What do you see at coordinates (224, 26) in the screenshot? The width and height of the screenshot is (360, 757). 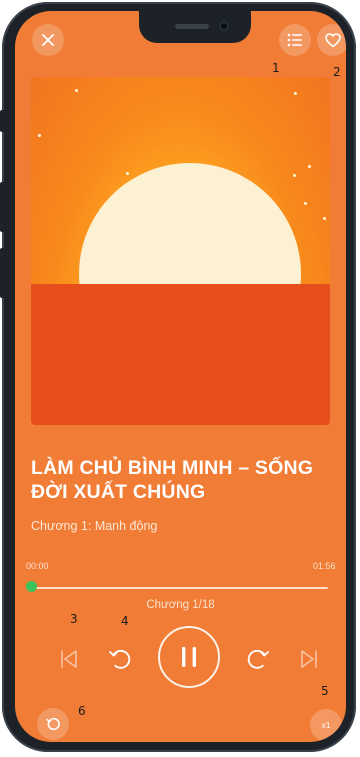 I see `front-camera` at bounding box center [224, 26].